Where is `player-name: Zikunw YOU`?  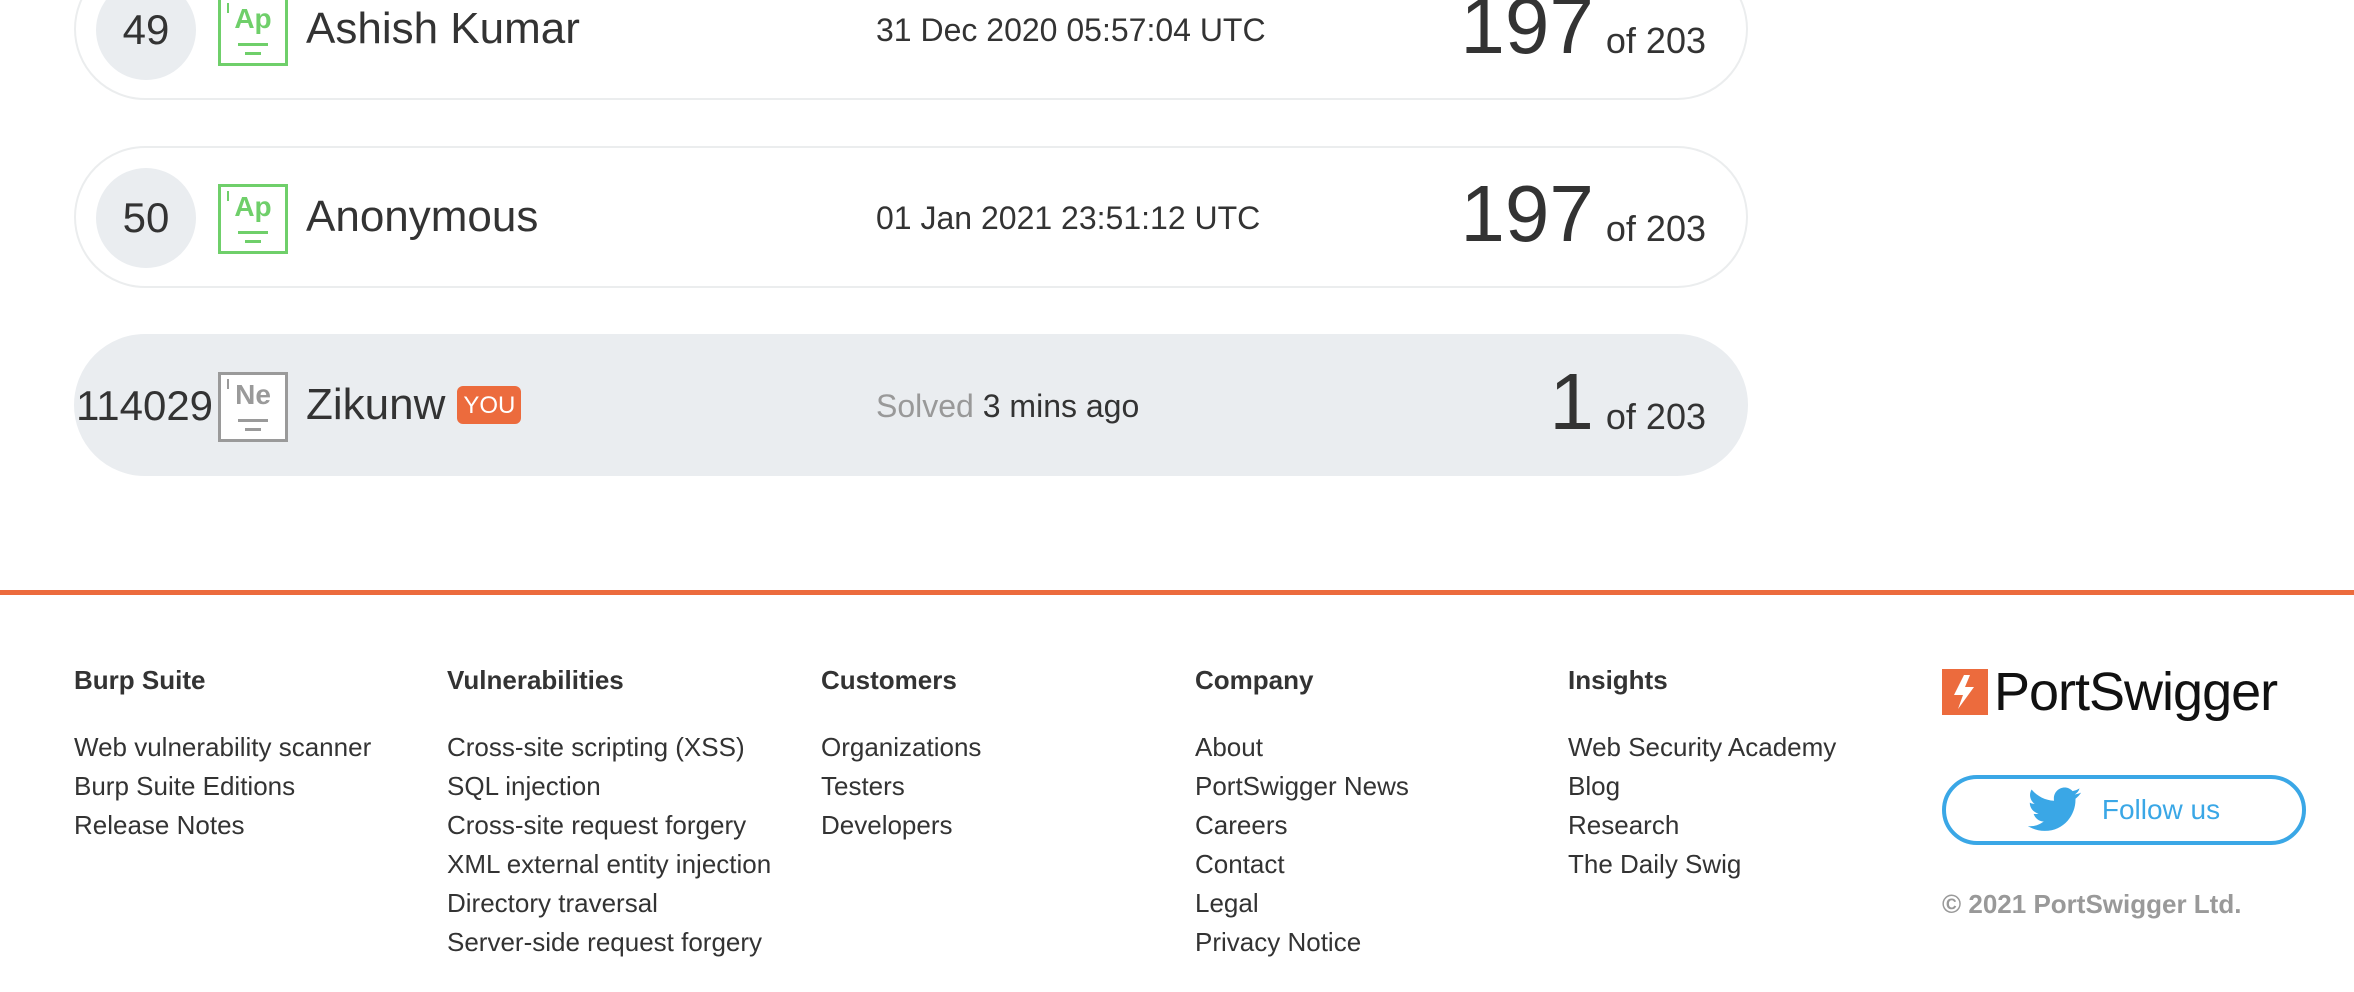 player-name: Zikunw YOU is located at coordinates (414, 405).